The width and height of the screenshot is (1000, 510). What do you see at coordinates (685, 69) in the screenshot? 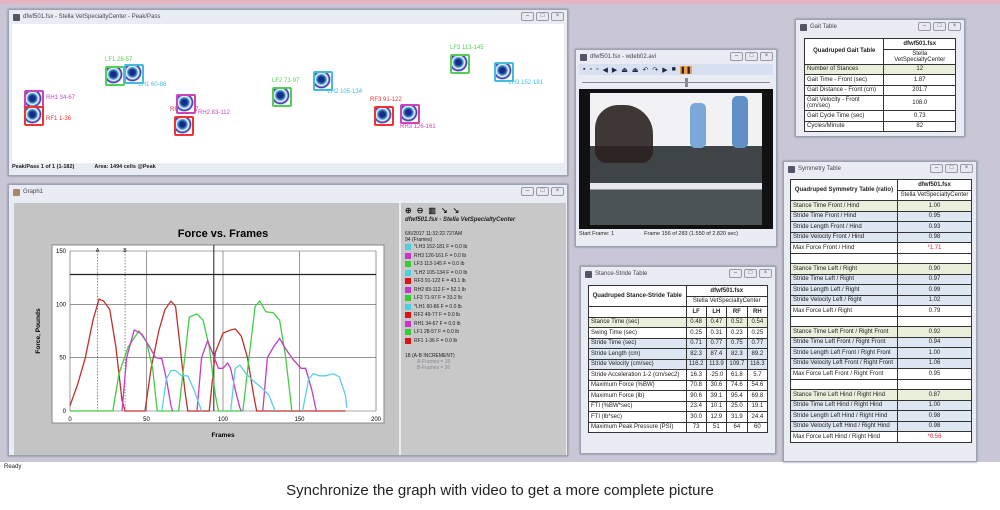
I see `pause-icon: ❚❚` at bounding box center [685, 69].